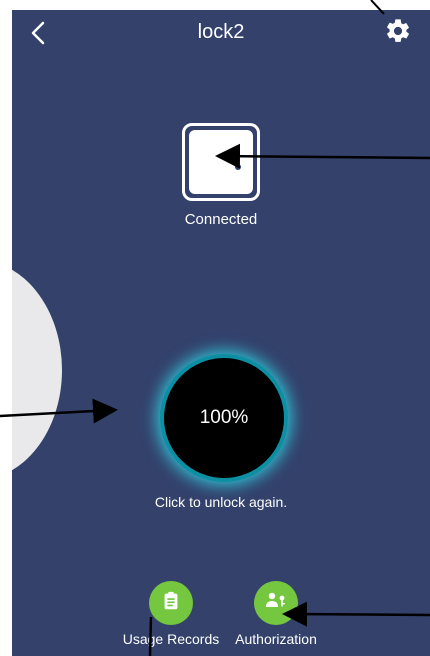 Image resolution: width=430 pixels, height=656 pixels. I want to click on background-watermark, so click(37, 370).